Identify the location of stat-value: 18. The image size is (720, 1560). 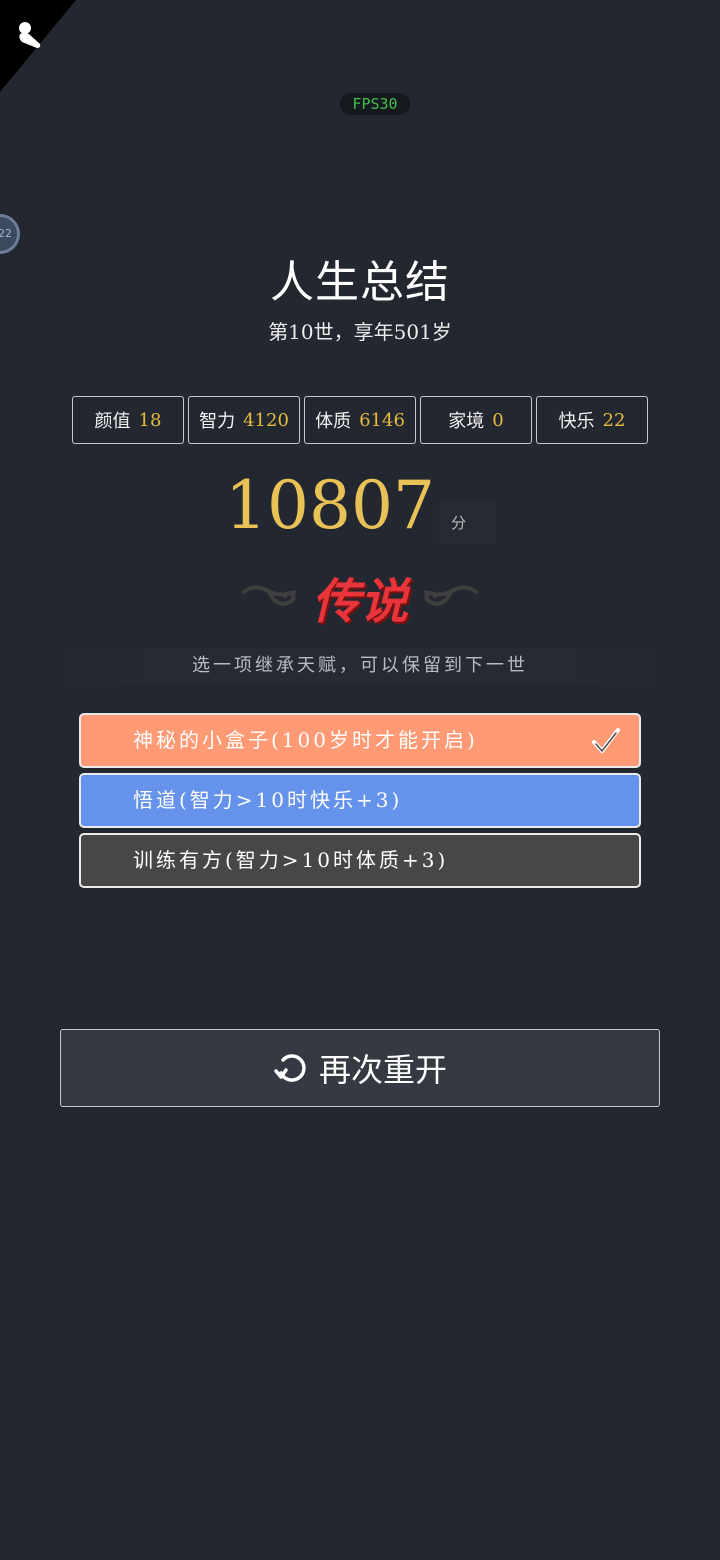
(150, 420).